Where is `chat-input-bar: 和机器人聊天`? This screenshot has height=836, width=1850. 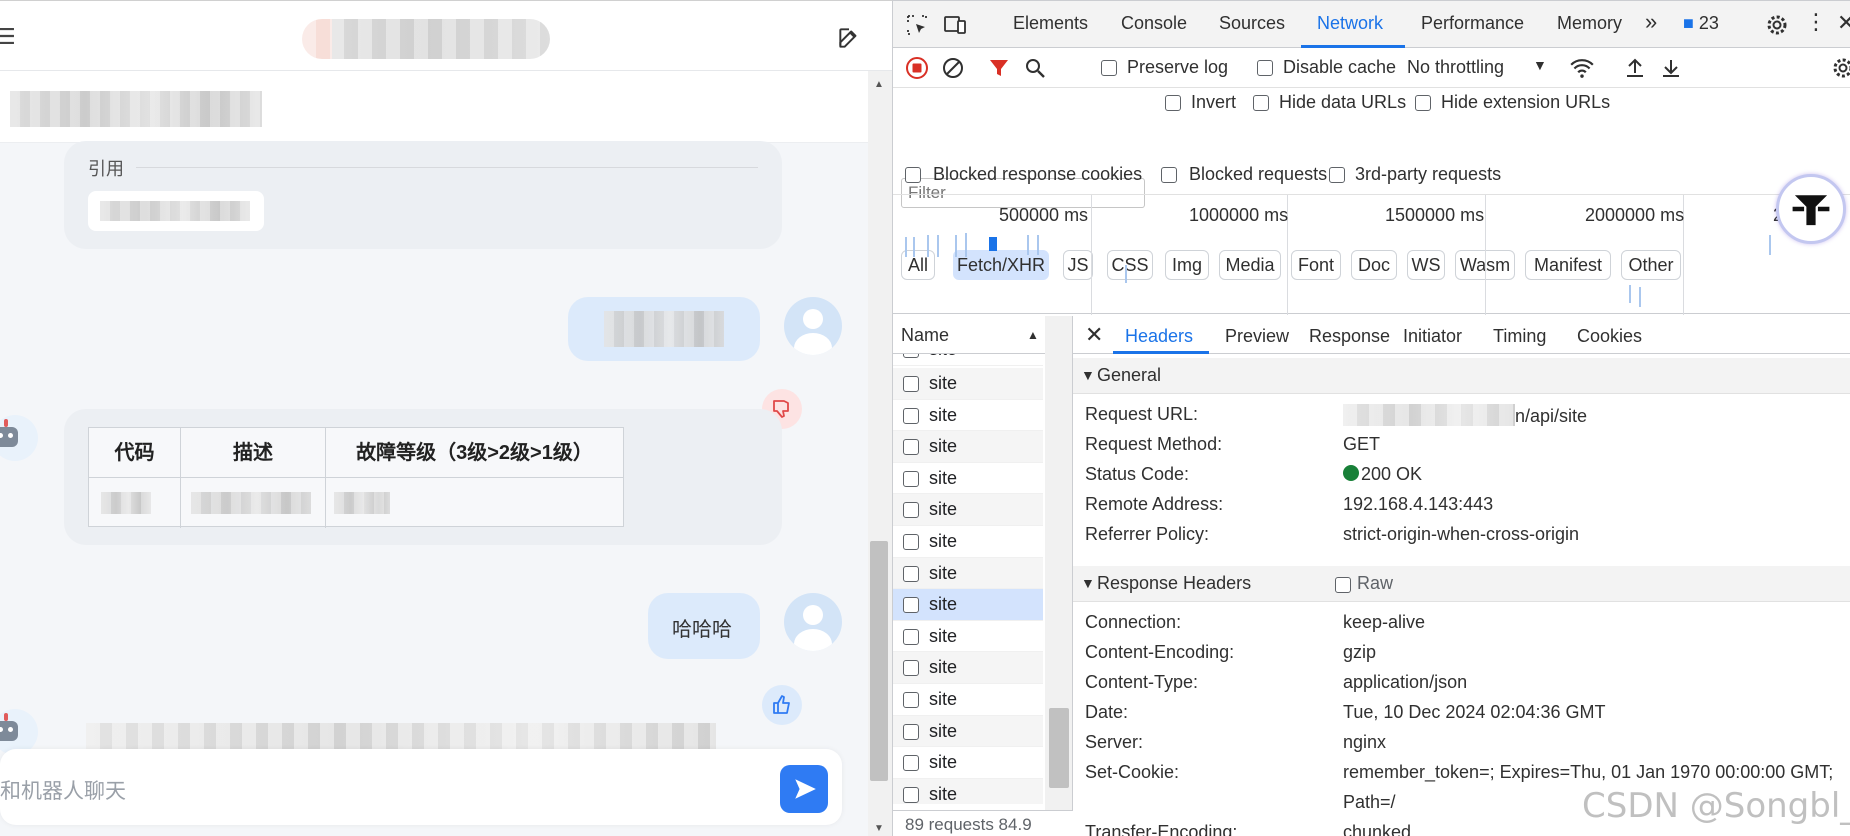 chat-input-bar: 和机器人聊天 is located at coordinates (421, 787).